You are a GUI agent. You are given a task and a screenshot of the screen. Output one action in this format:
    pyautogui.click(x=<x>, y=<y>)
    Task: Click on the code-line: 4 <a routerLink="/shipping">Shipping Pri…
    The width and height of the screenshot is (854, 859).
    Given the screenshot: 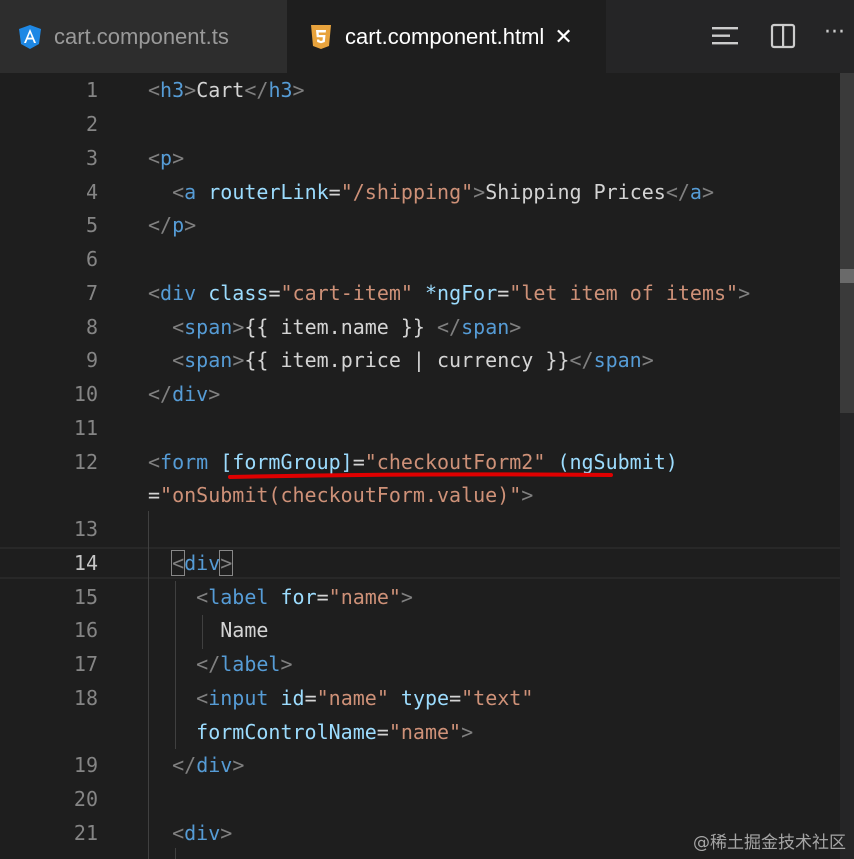 What is the action you would take?
    pyautogui.click(x=427, y=192)
    